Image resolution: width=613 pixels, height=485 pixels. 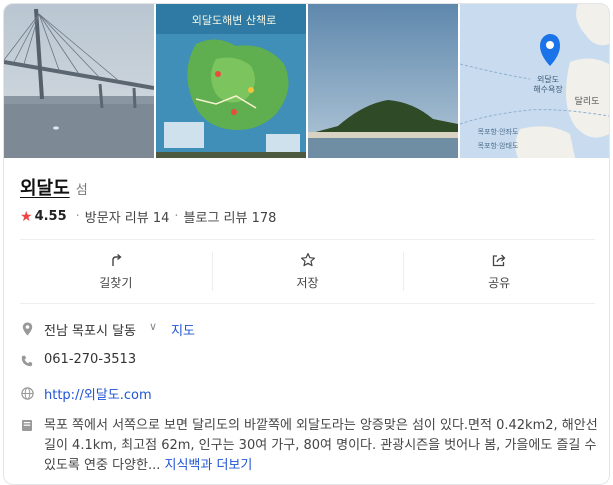 What do you see at coordinates (183, 329) in the screenshot?
I see `map-link: 지도` at bounding box center [183, 329].